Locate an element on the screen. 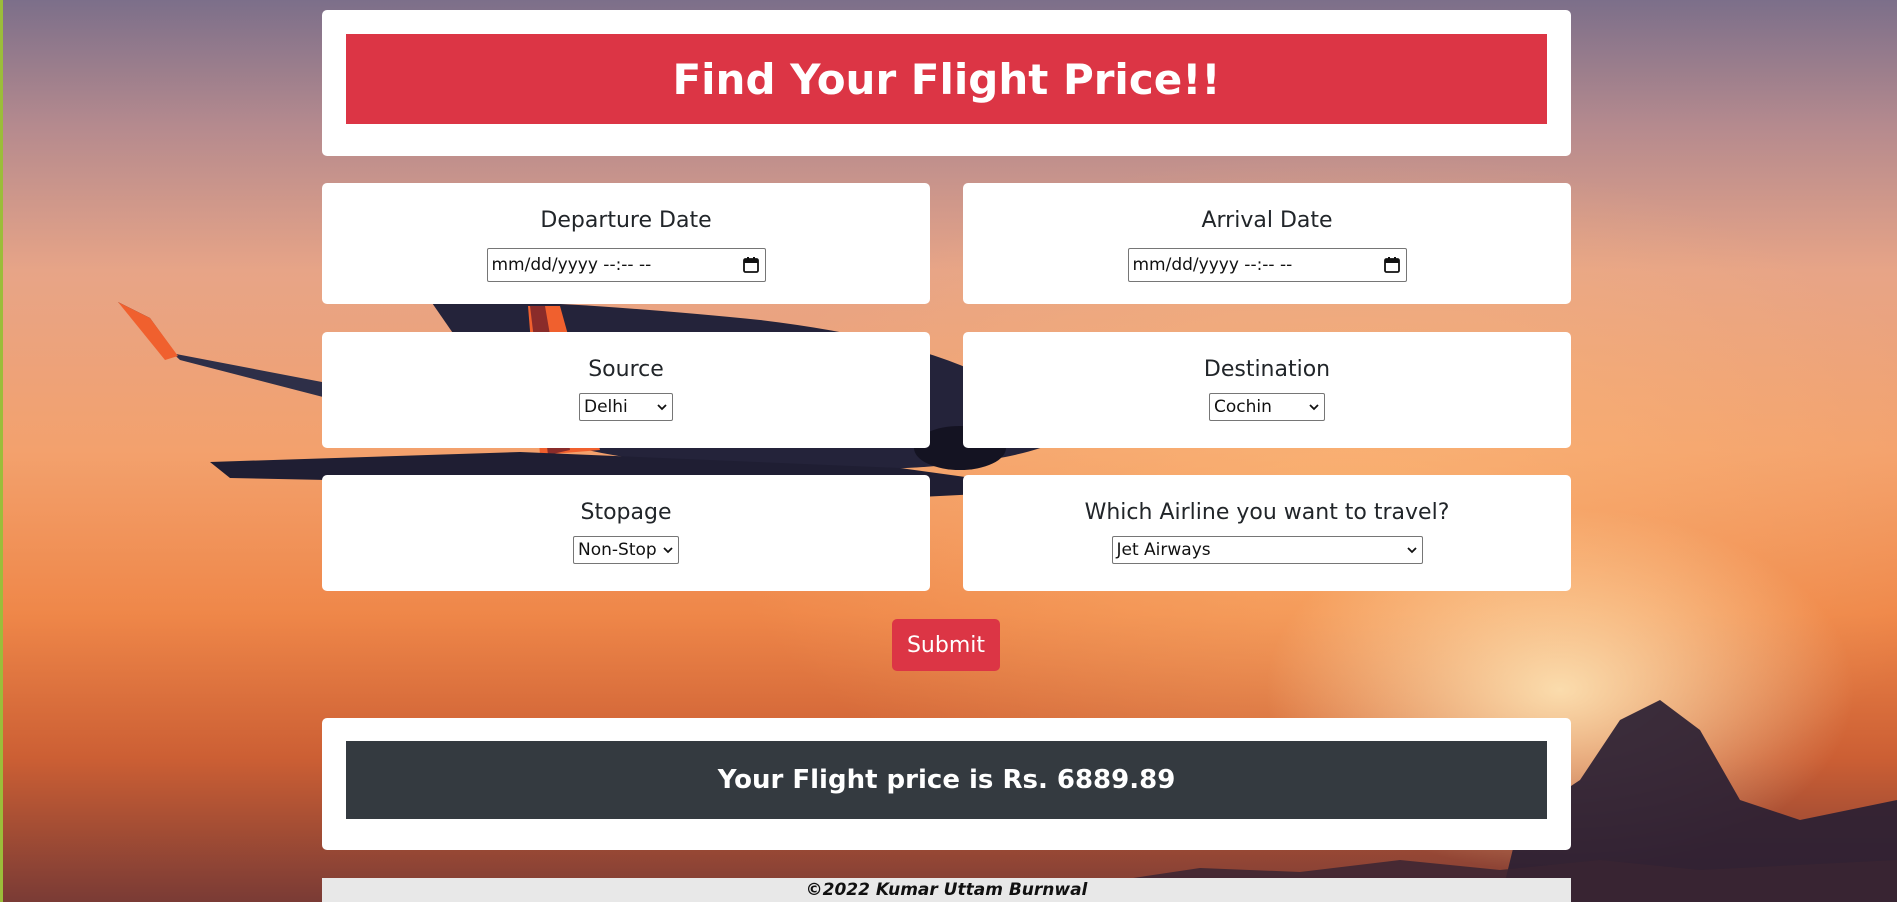 Image resolution: width=1897 pixels, height=902 pixels. departure-date-card: Departure Date mm/dd/yyyy --:-- -- is located at coordinates (626, 243).